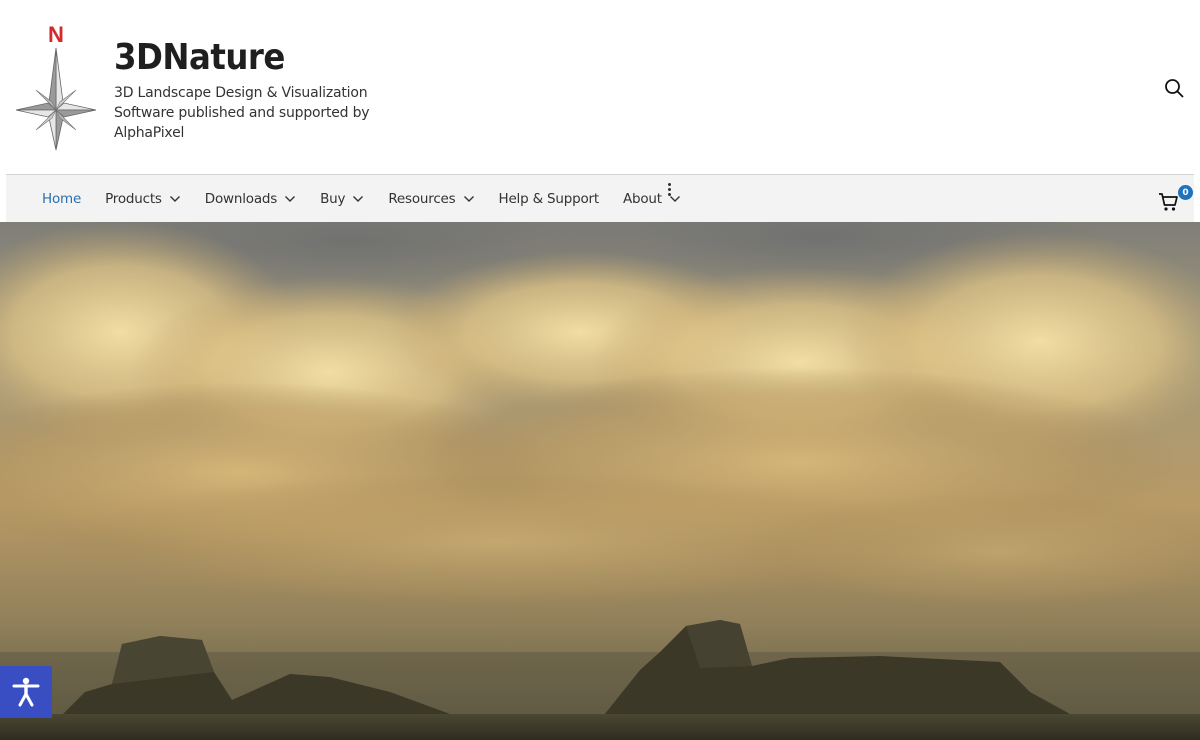 The height and width of the screenshot is (740, 1200). What do you see at coordinates (56, 87) in the screenshot?
I see `compass-star-icon: N` at bounding box center [56, 87].